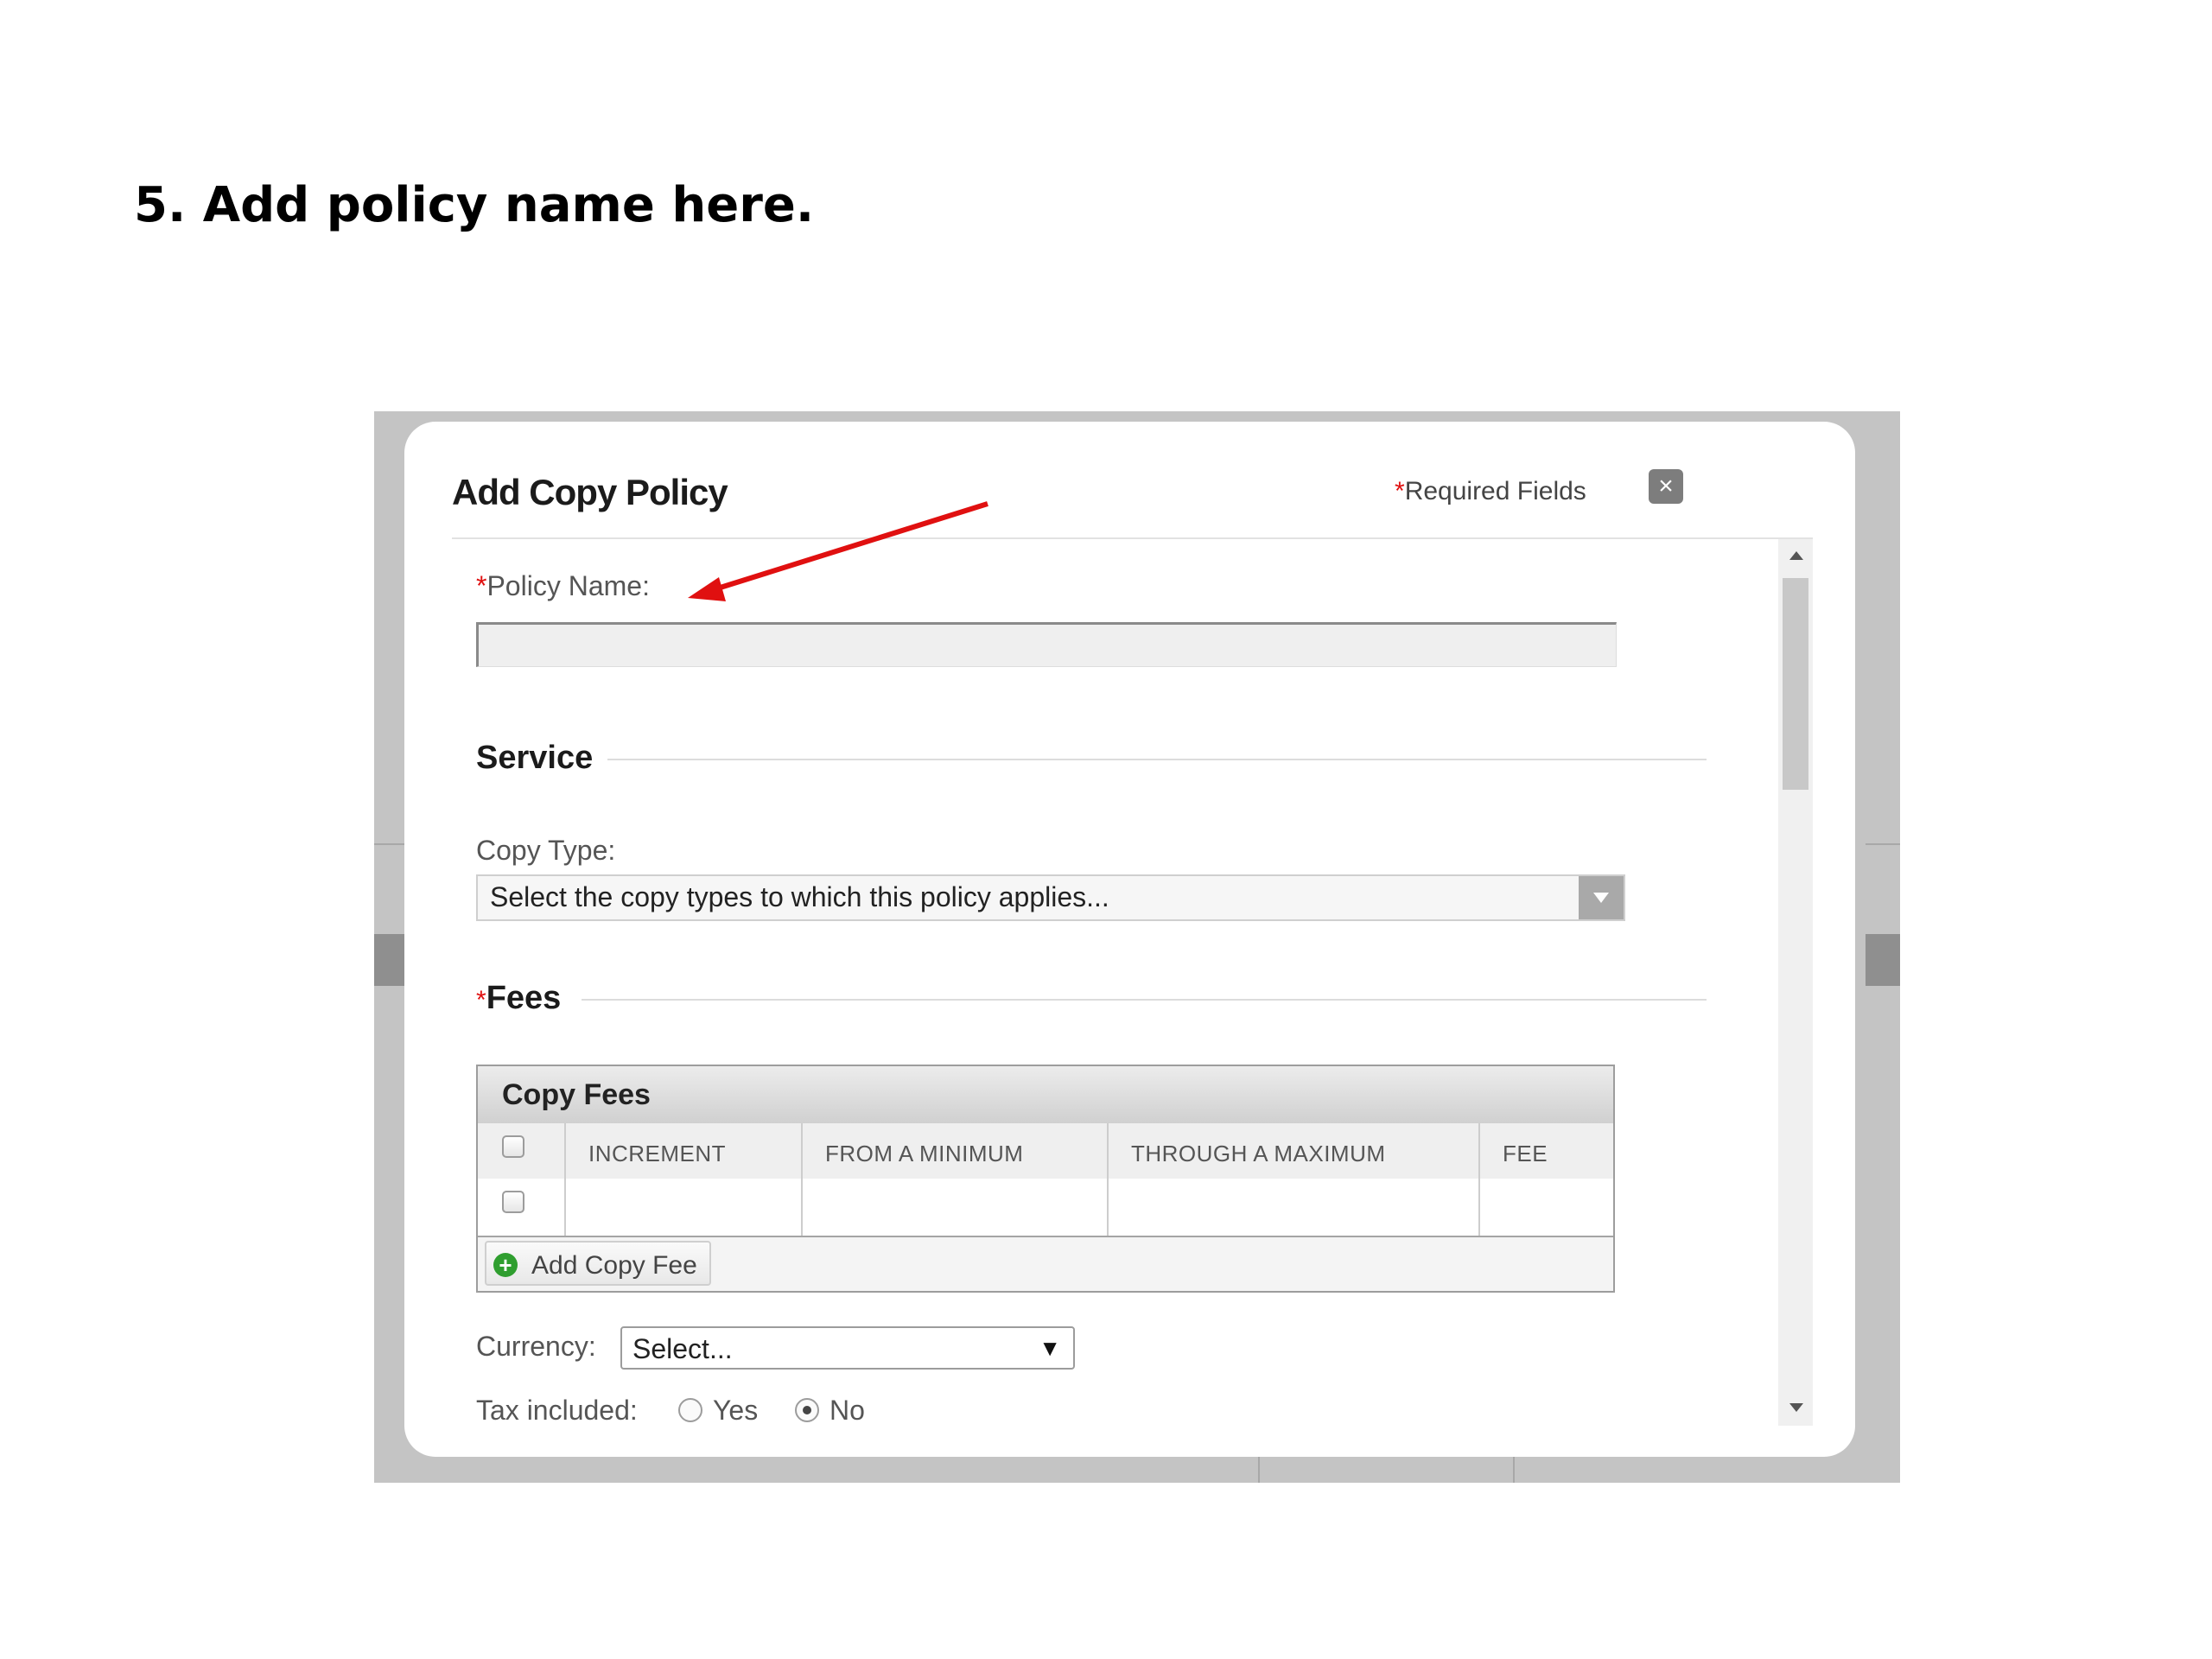  Describe the element at coordinates (1045, 1264) in the screenshot. I see `copy-fees-footer: + Add Copy Fee` at that location.